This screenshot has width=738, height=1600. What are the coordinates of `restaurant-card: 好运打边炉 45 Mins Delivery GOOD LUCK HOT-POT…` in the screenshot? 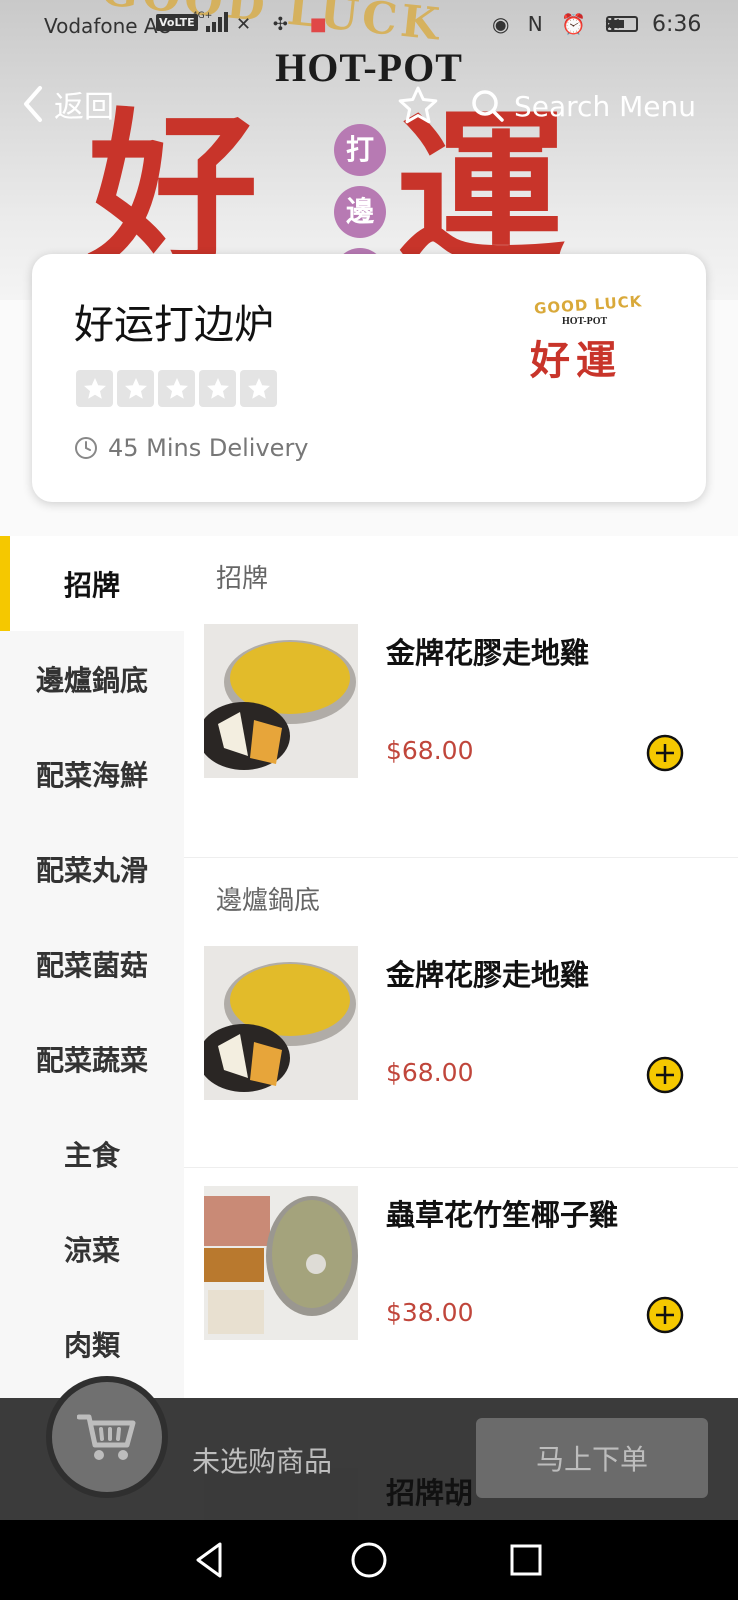 It's located at (369, 378).